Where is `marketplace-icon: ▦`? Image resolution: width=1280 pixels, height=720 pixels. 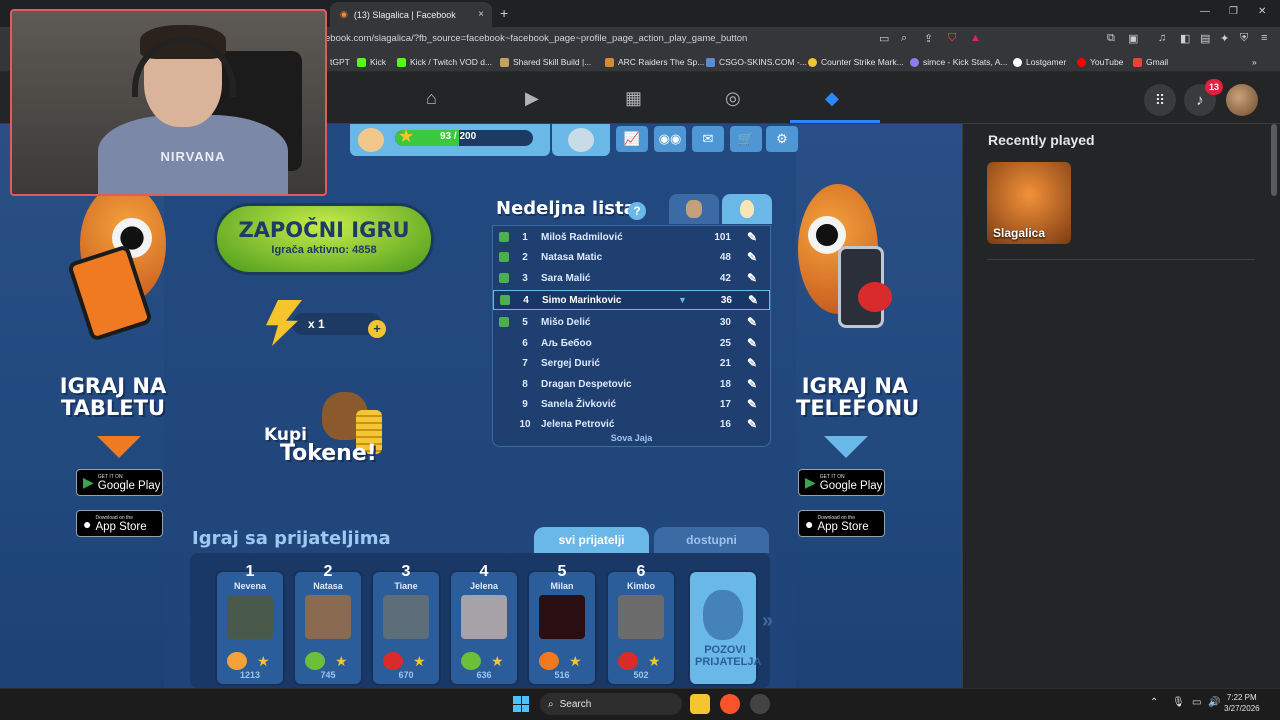
marketplace-icon: ▦ is located at coordinates (633, 98).